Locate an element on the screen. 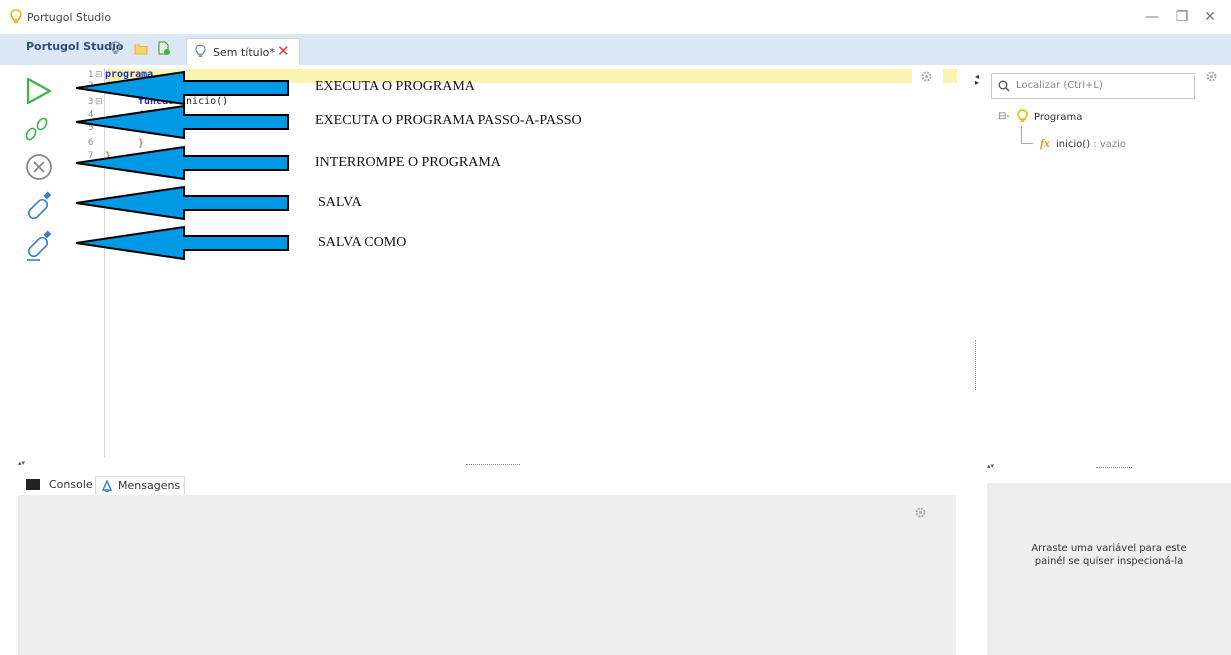  annotation-save: SALVA is located at coordinates (340, 202).